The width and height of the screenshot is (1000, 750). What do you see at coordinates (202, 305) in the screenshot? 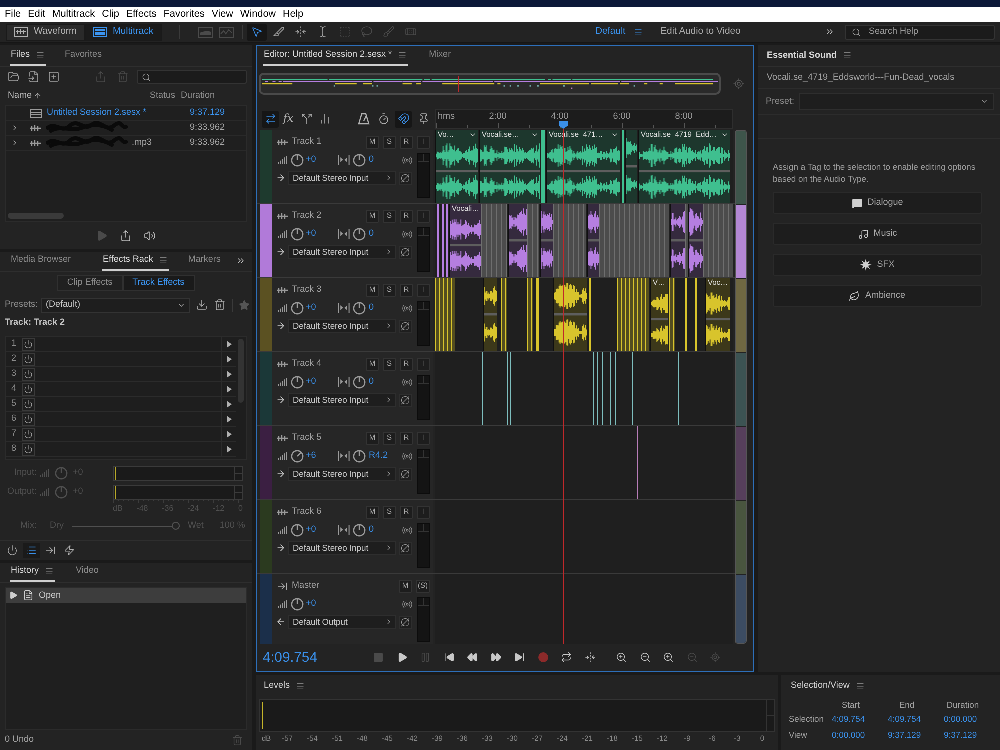
I see `download-icon` at bounding box center [202, 305].